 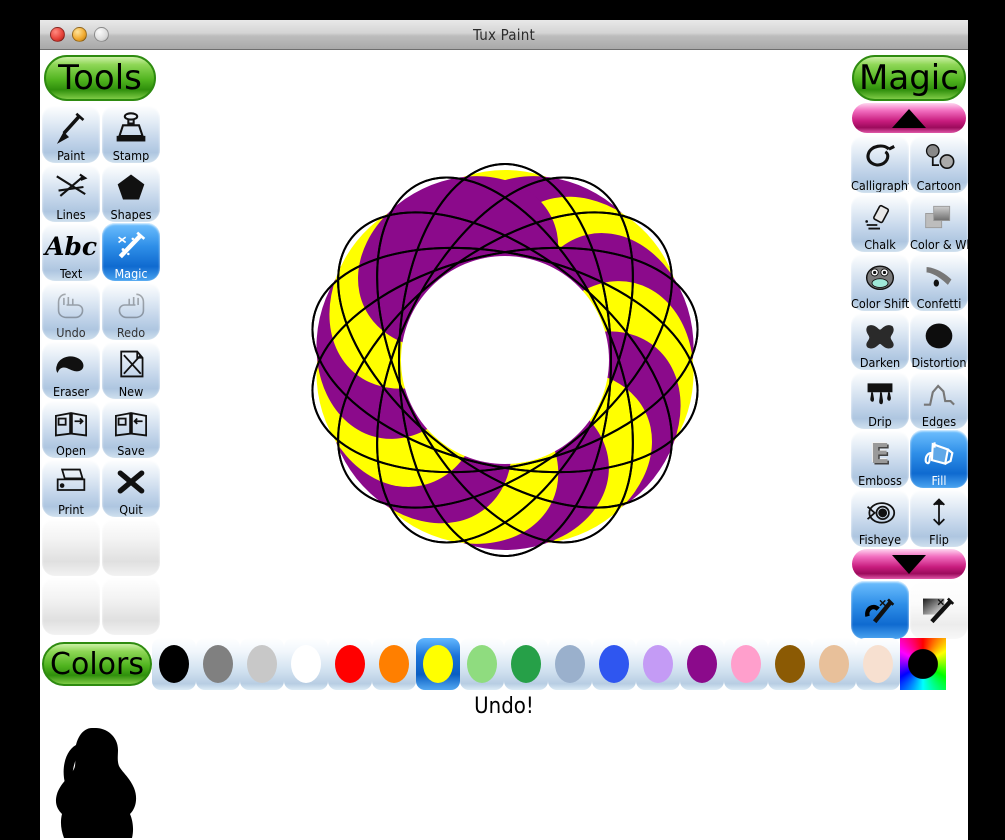 I want to click on tools-heading: Tools, so click(x=100, y=78).